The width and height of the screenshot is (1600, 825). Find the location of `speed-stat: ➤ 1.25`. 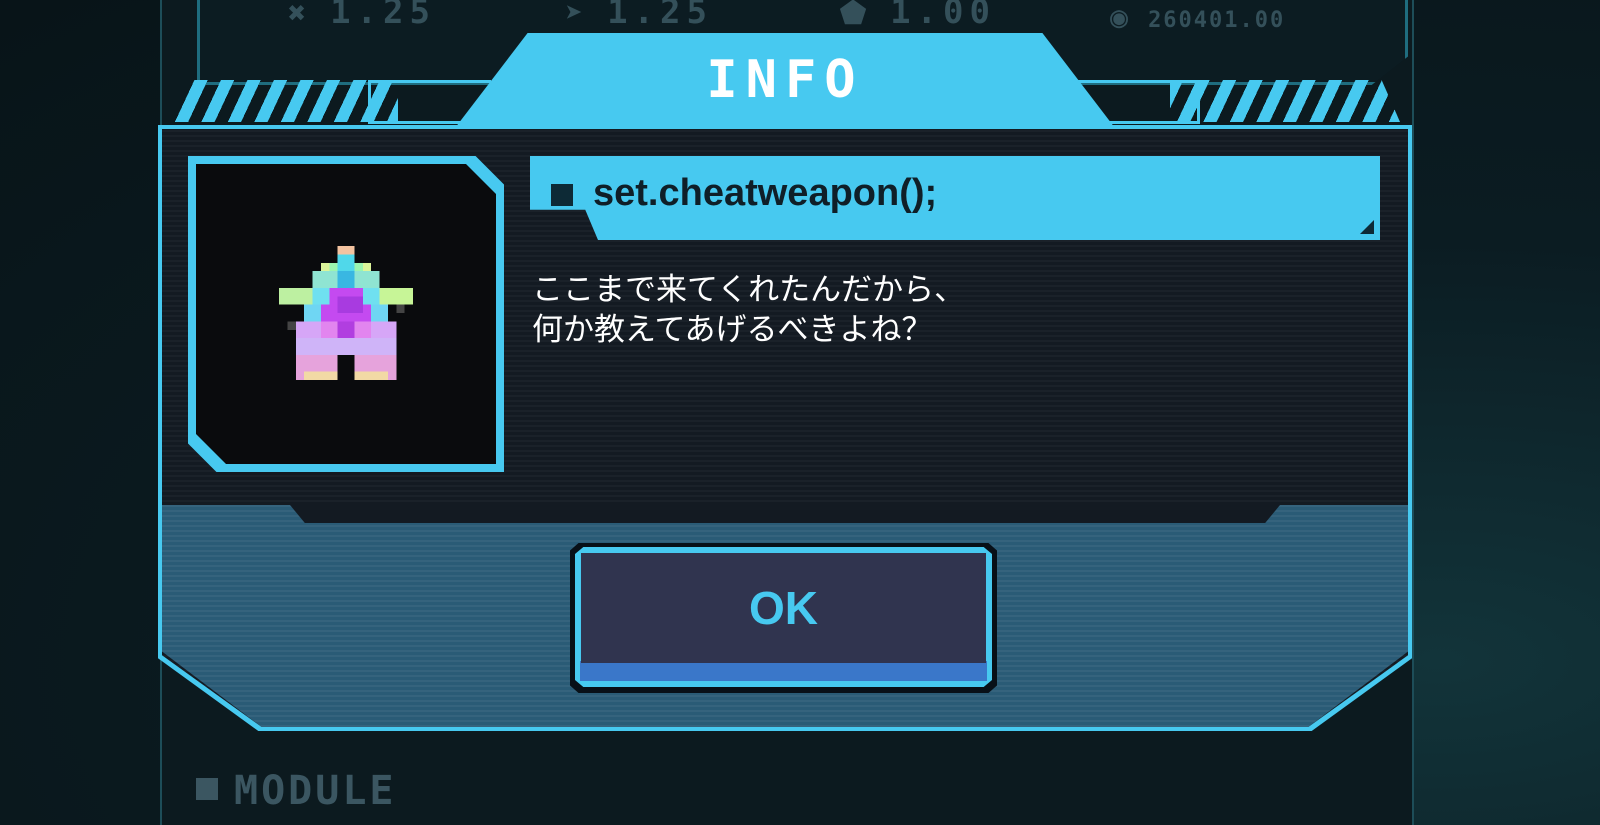

speed-stat: ➤ 1.25 is located at coordinates (639, 16).